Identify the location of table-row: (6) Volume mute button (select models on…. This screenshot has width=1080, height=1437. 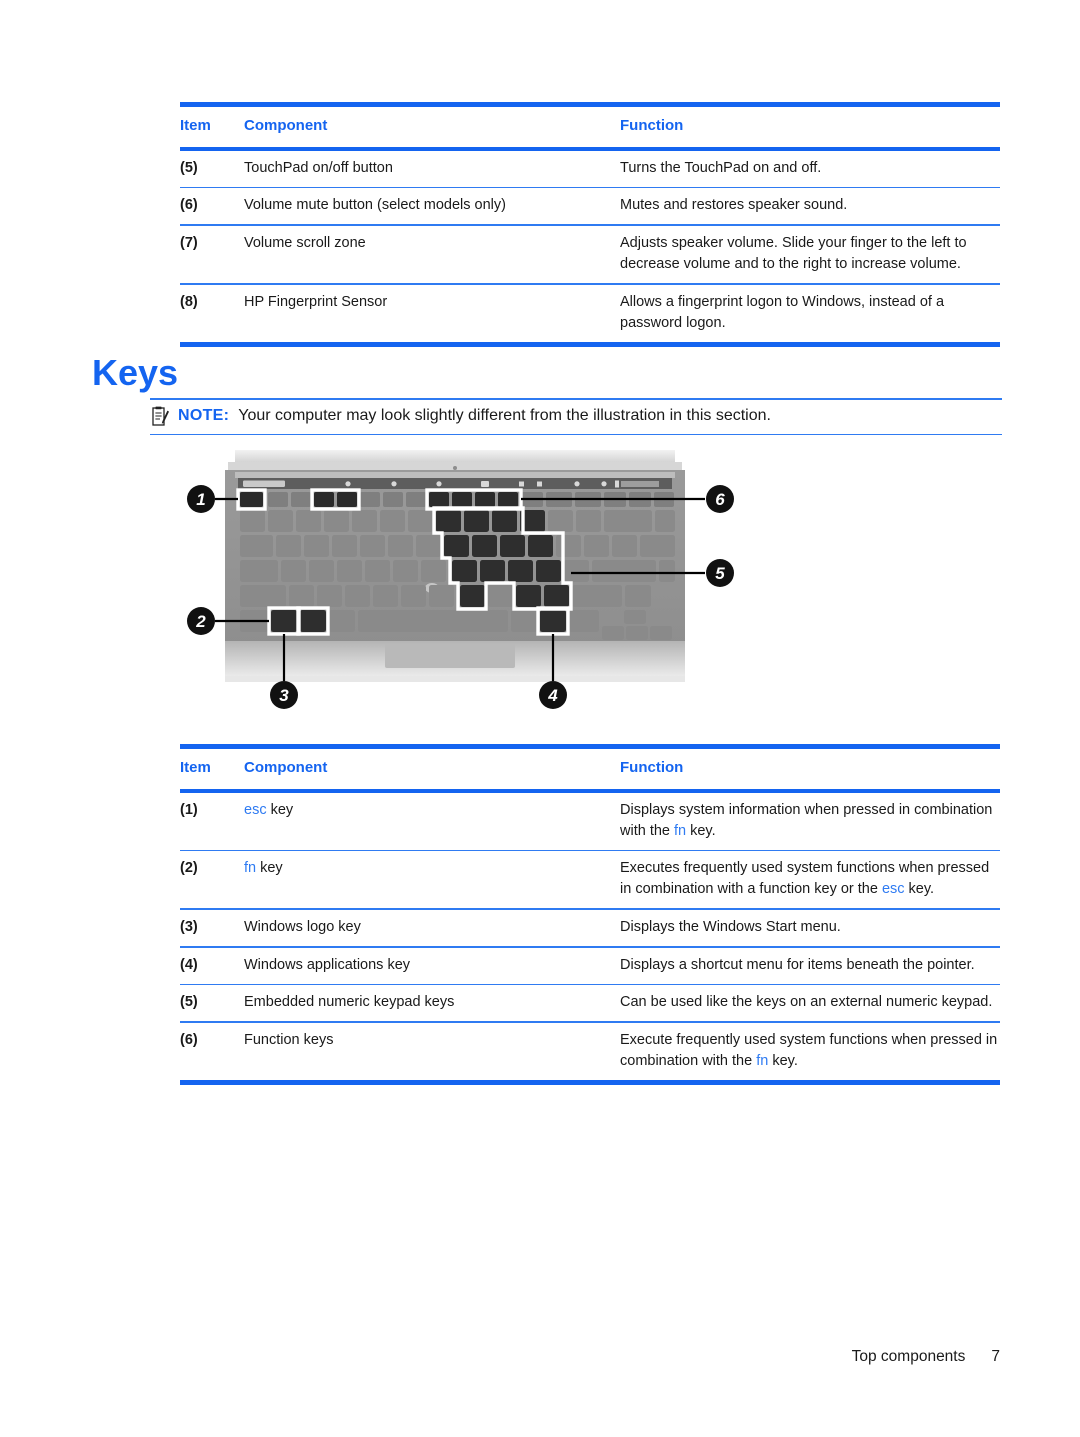
(590, 206).